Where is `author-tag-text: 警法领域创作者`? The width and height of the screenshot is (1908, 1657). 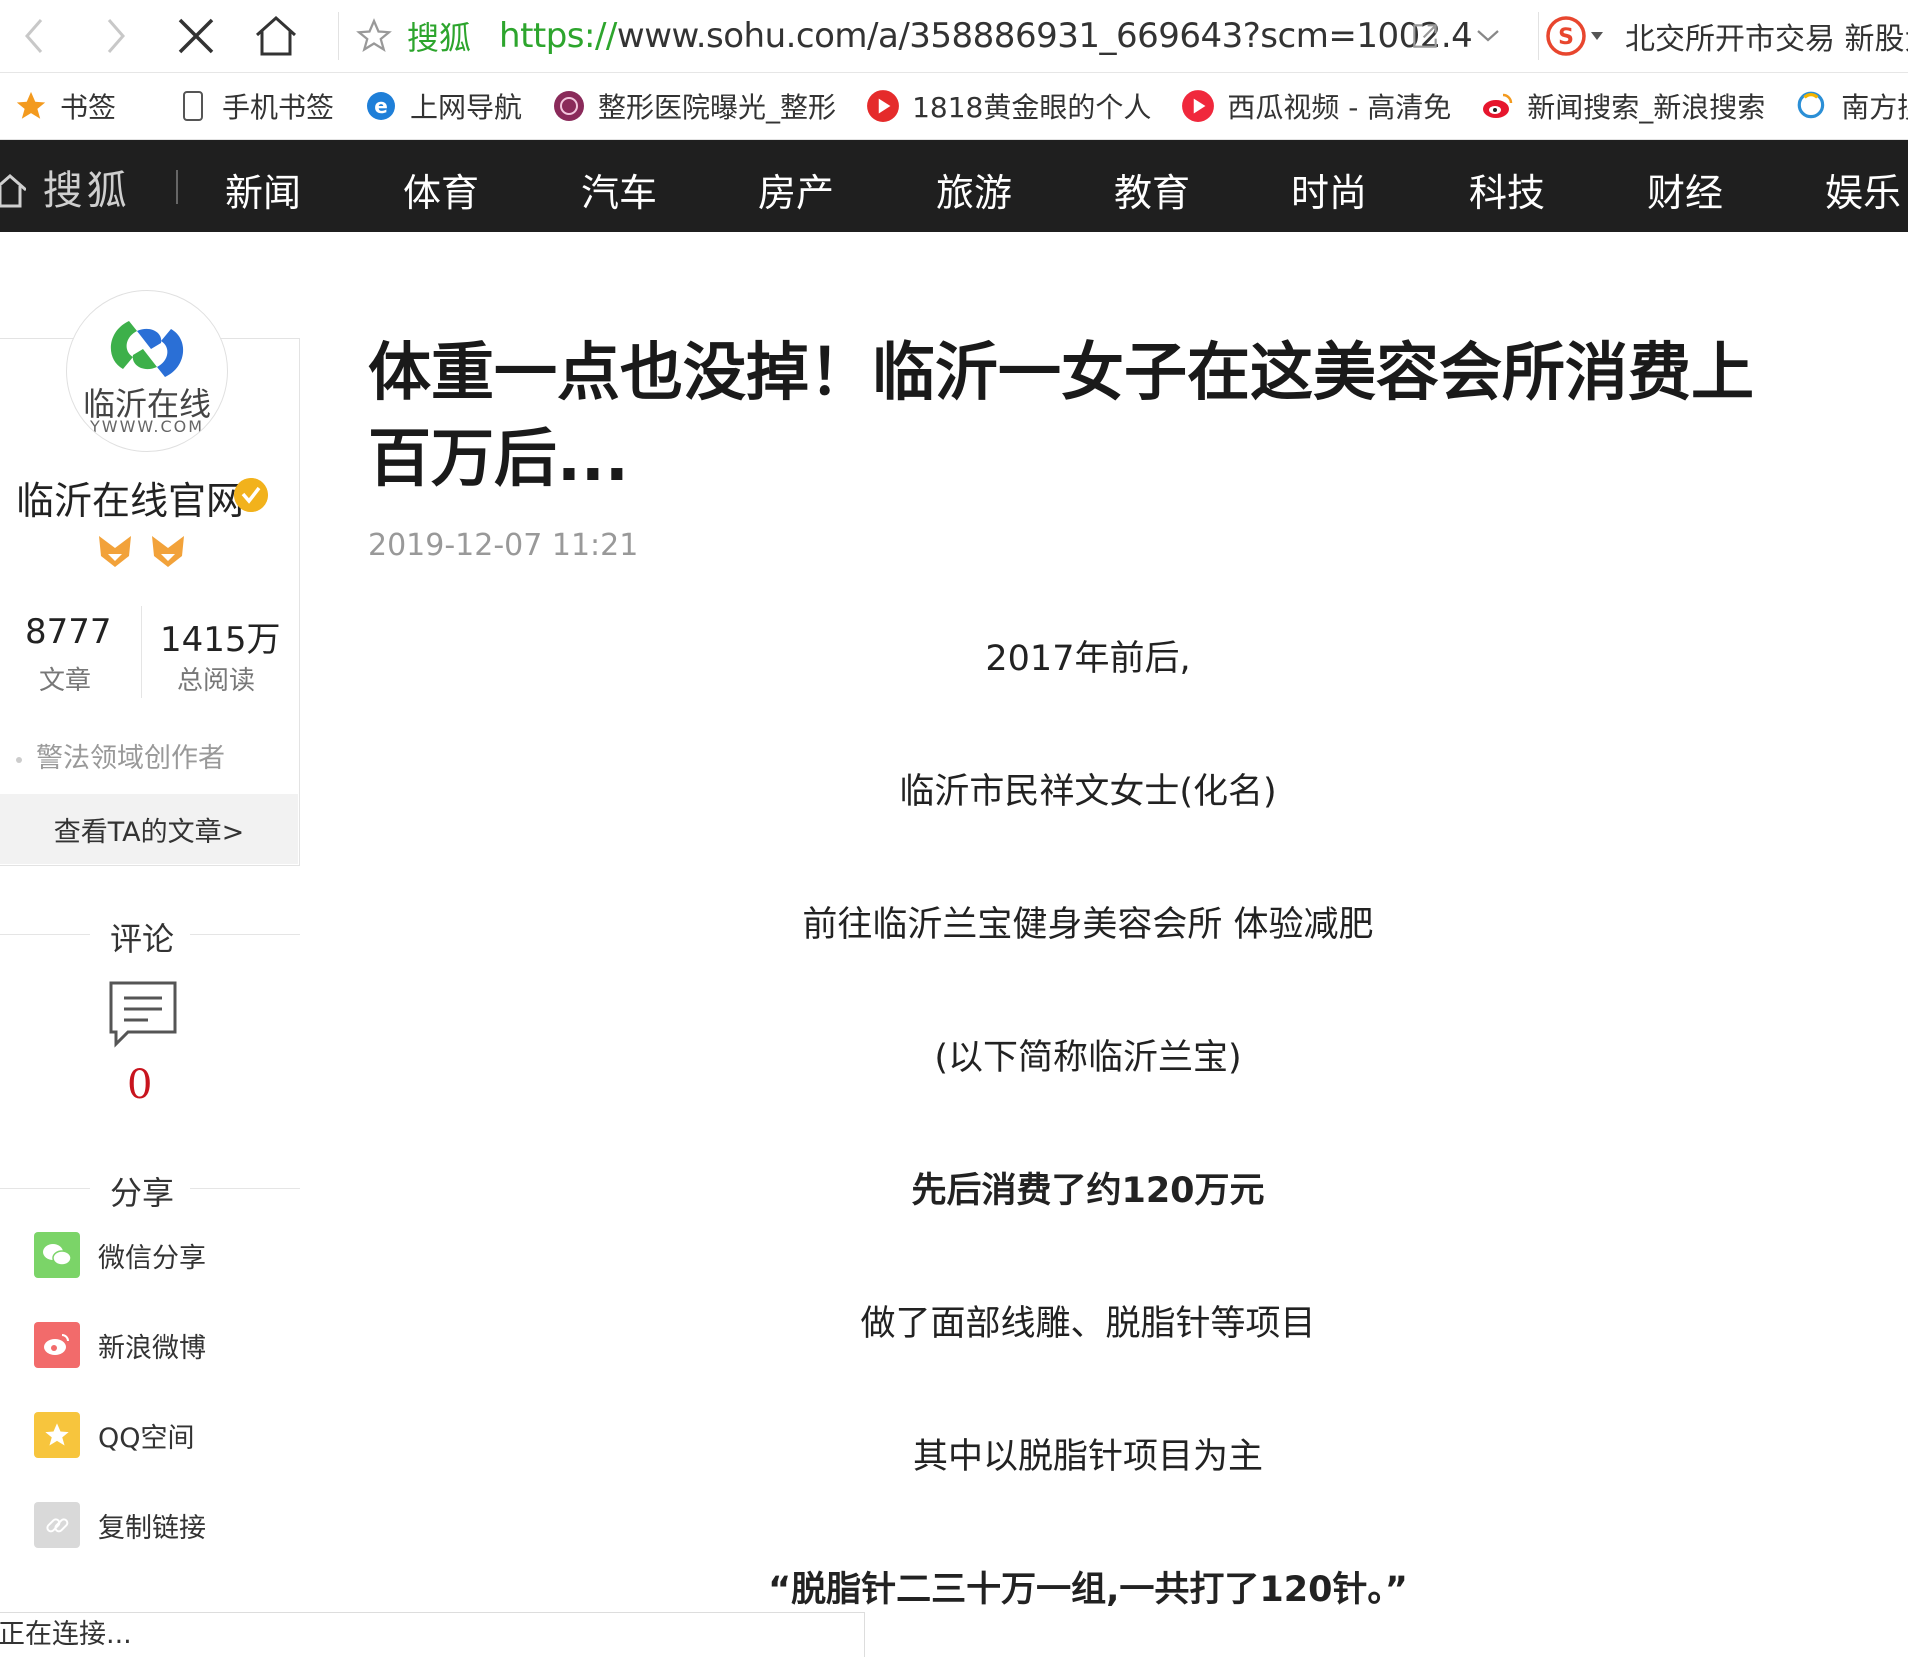 author-tag-text: 警法领域创作者 is located at coordinates (130, 758).